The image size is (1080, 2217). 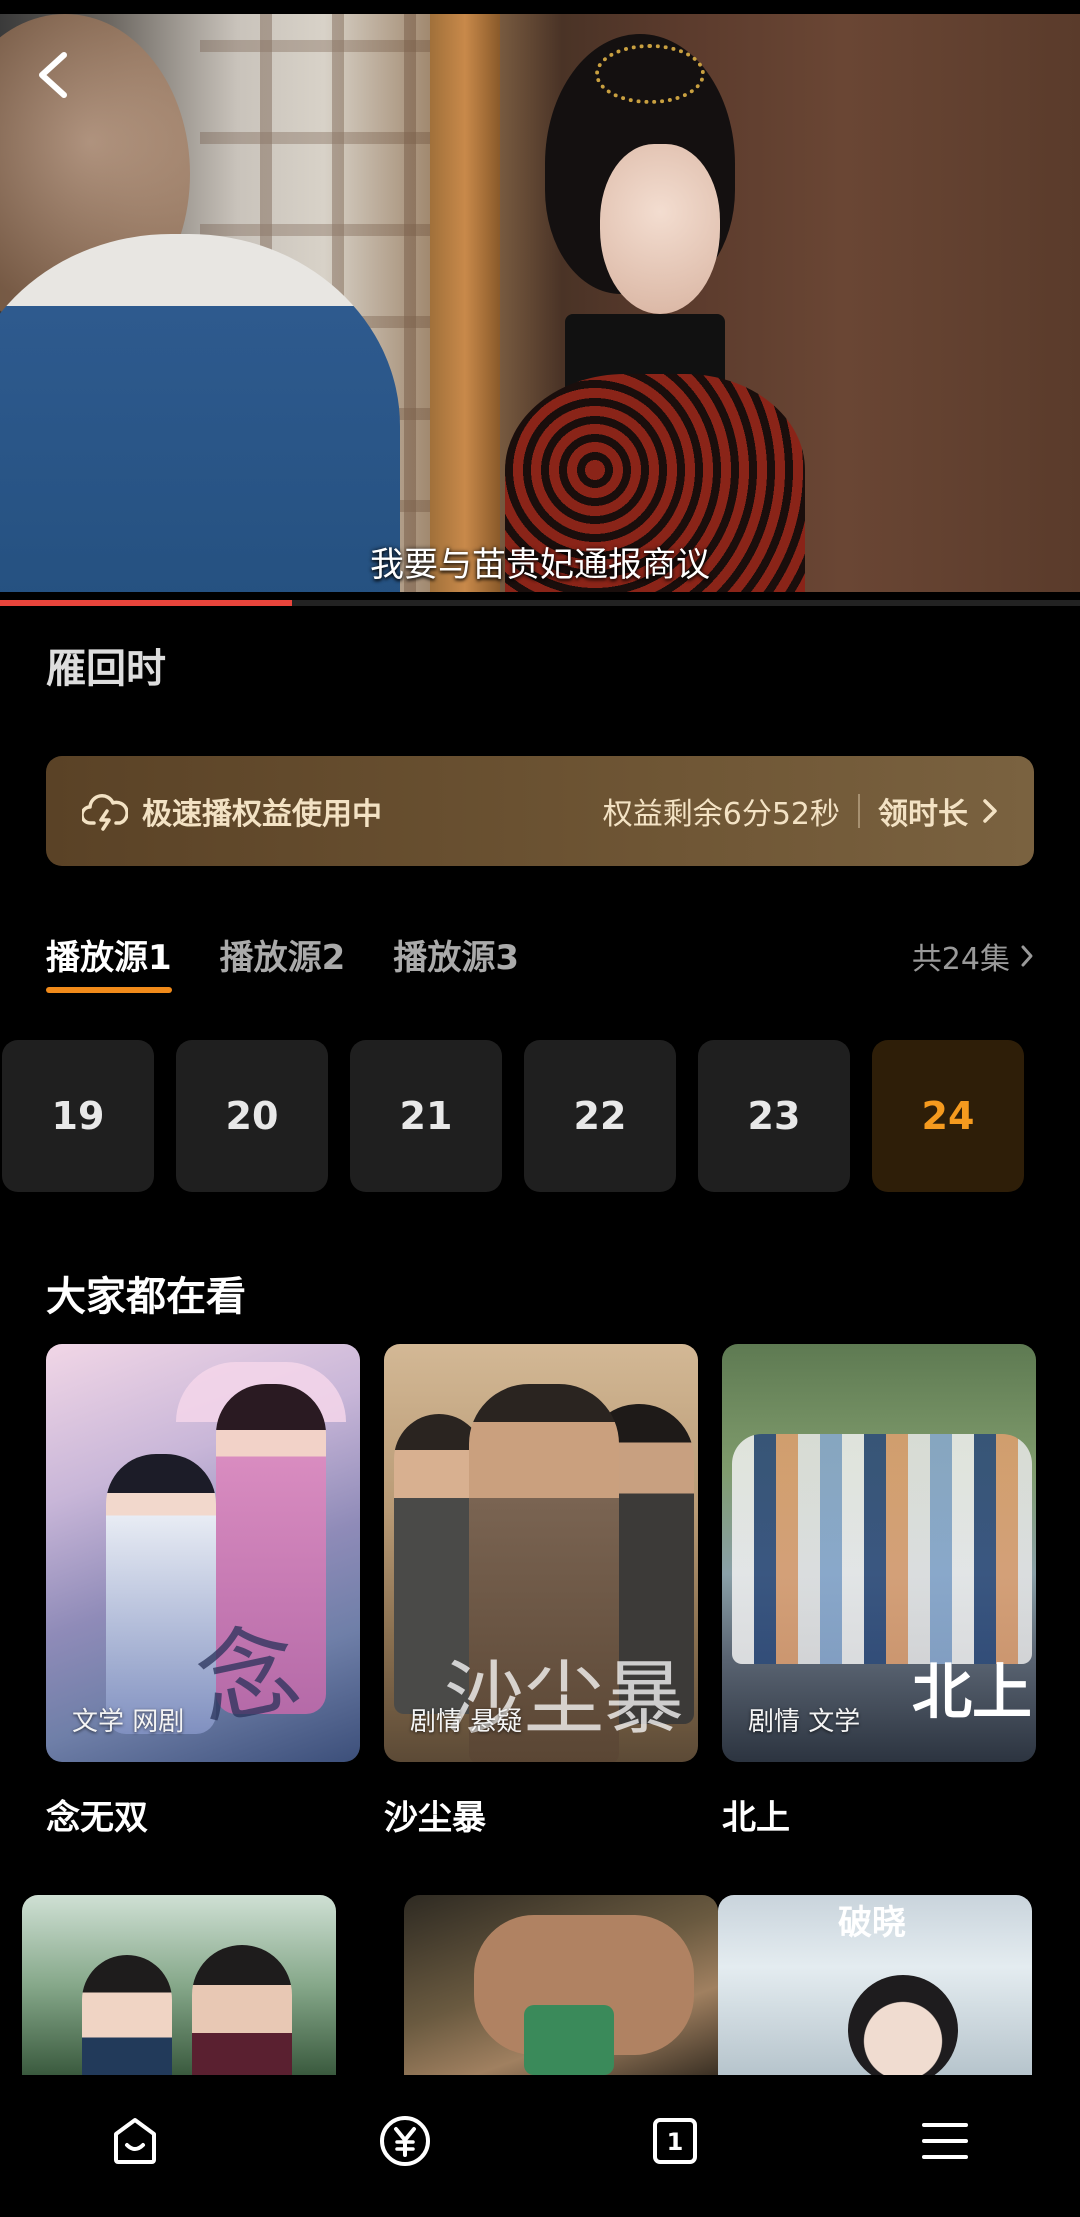 What do you see at coordinates (466, 1722) in the screenshot?
I see `poster-tags: 剧情 悬疑` at bounding box center [466, 1722].